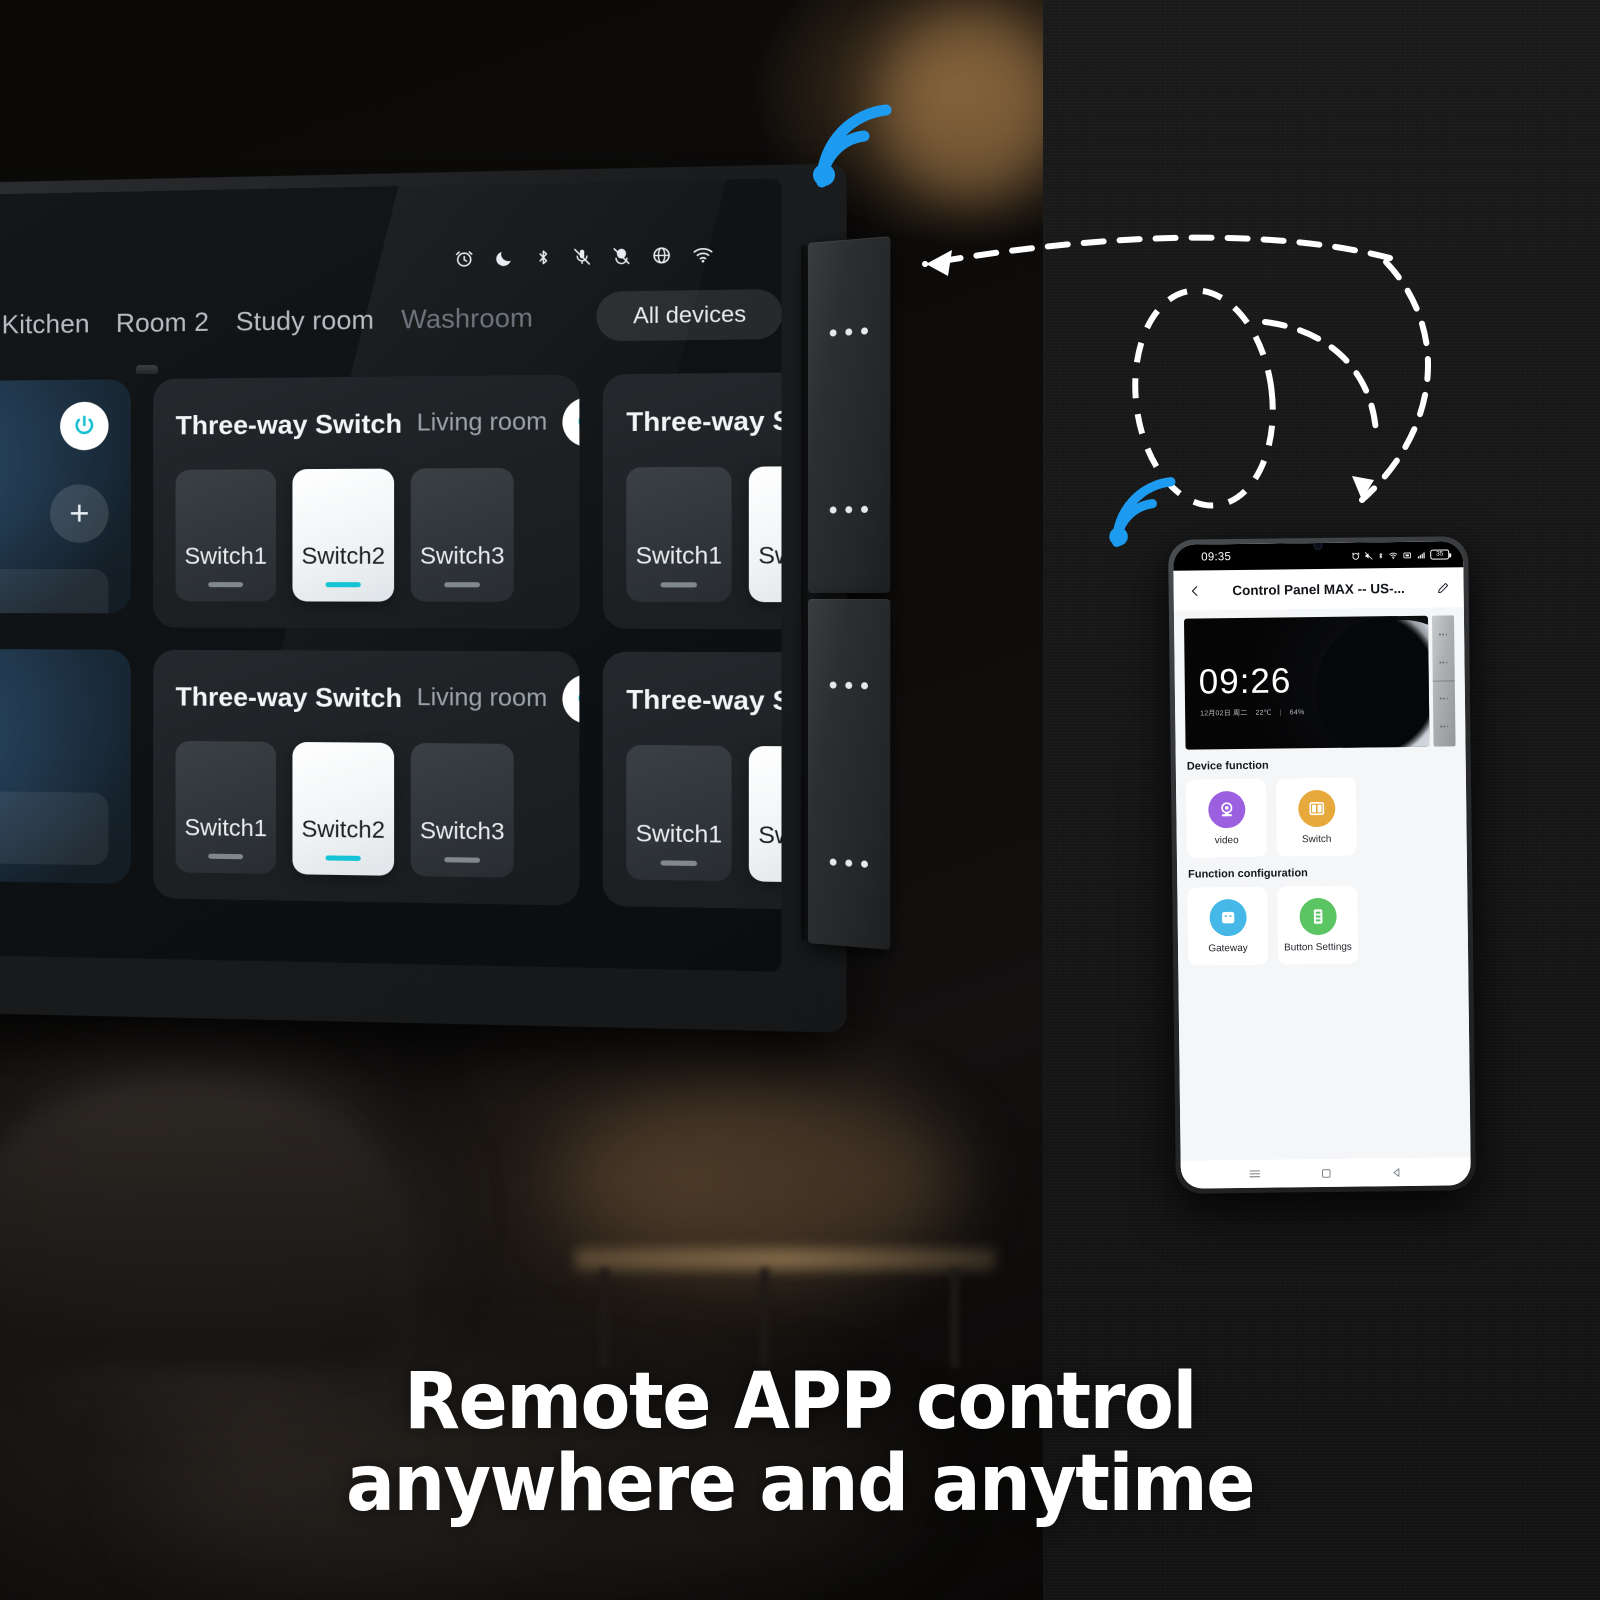 The width and height of the screenshot is (1600, 1600). What do you see at coordinates (84, 426) in the screenshot?
I see `climate-power-button` at bounding box center [84, 426].